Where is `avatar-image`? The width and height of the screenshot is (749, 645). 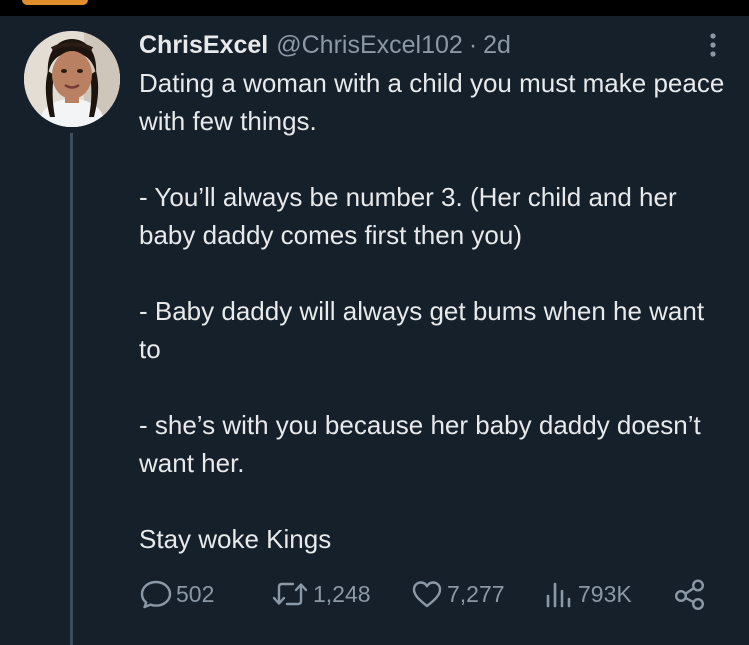
avatar-image is located at coordinates (72, 79).